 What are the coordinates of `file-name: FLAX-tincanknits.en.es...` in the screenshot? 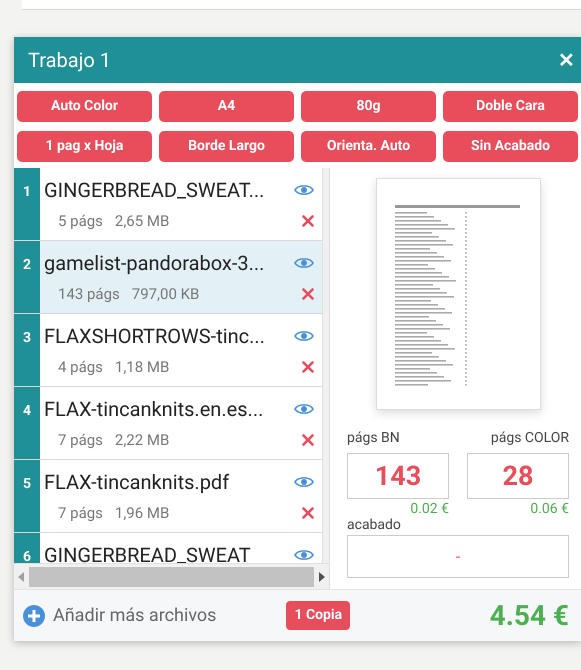 It's located at (154, 409).